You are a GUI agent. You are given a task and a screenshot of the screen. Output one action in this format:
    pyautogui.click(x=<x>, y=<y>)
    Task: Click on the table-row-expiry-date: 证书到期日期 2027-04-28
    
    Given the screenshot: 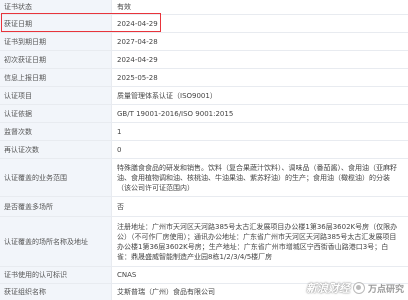 What is the action you would take?
    pyautogui.click(x=204, y=42)
    